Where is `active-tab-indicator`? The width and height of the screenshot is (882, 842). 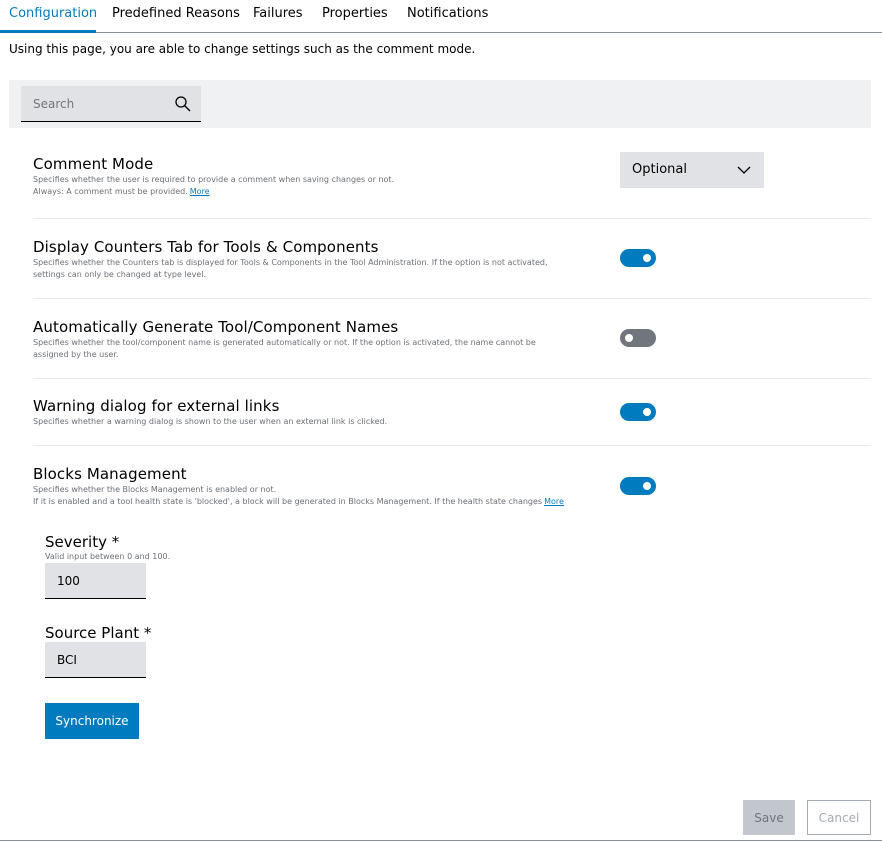
active-tab-indicator is located at coordinates (48, 31).